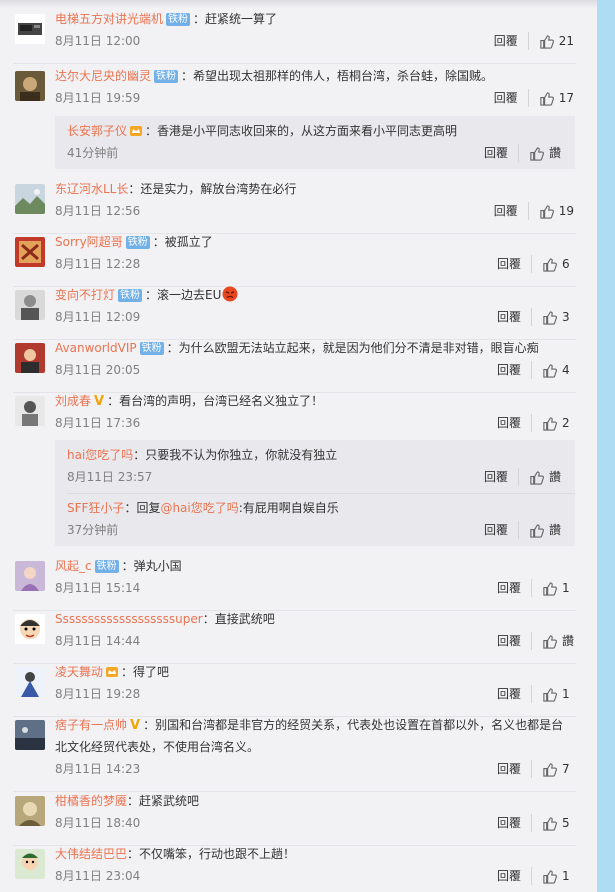 The height and width of the screenshot is (892, 615). Describe the element at coordinates (294, 867) in the screenshot. I see `comment-item: 大伟结结巴巴：不仅嘴笨，行动也跟不上趟！ 8月11日 23:04 回覆 1` at that location.